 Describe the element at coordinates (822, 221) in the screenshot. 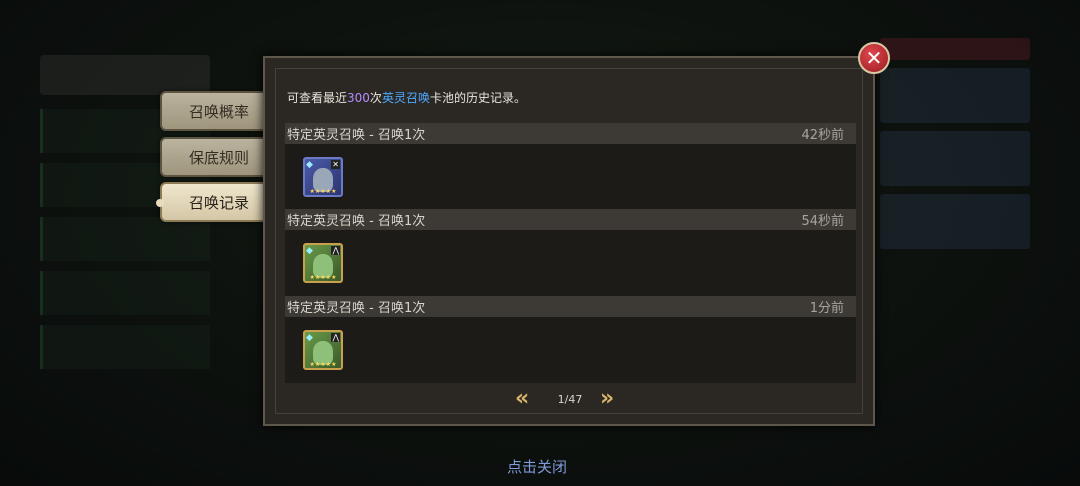

I see `record-time: 54秒前` at that location.